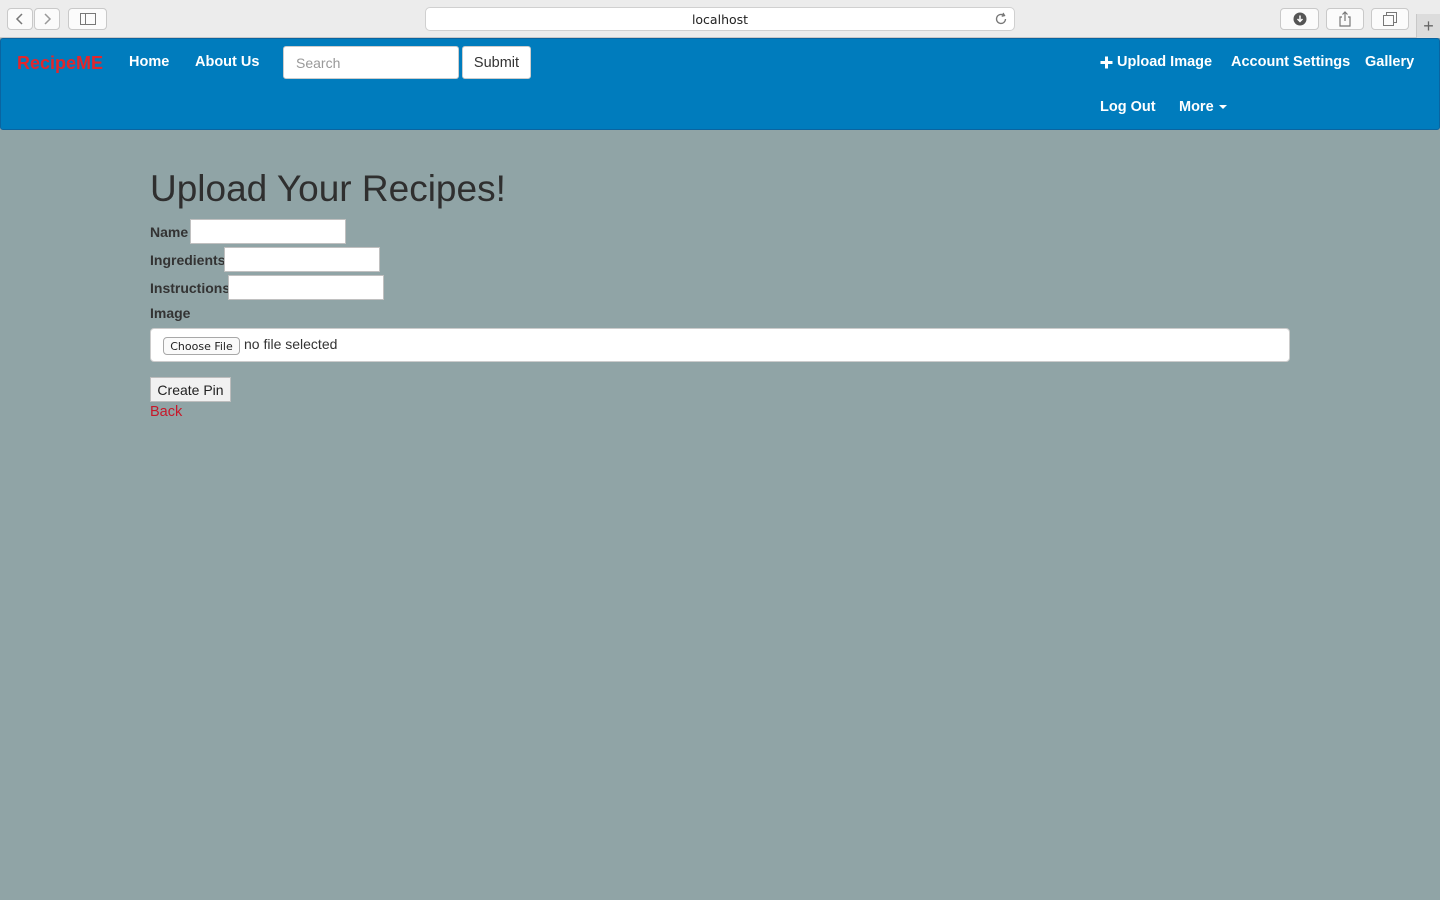  What do you see at coordinates (170, 313) in the screenshot?
I see `image-label: Image` at bounding box center [170, 313].